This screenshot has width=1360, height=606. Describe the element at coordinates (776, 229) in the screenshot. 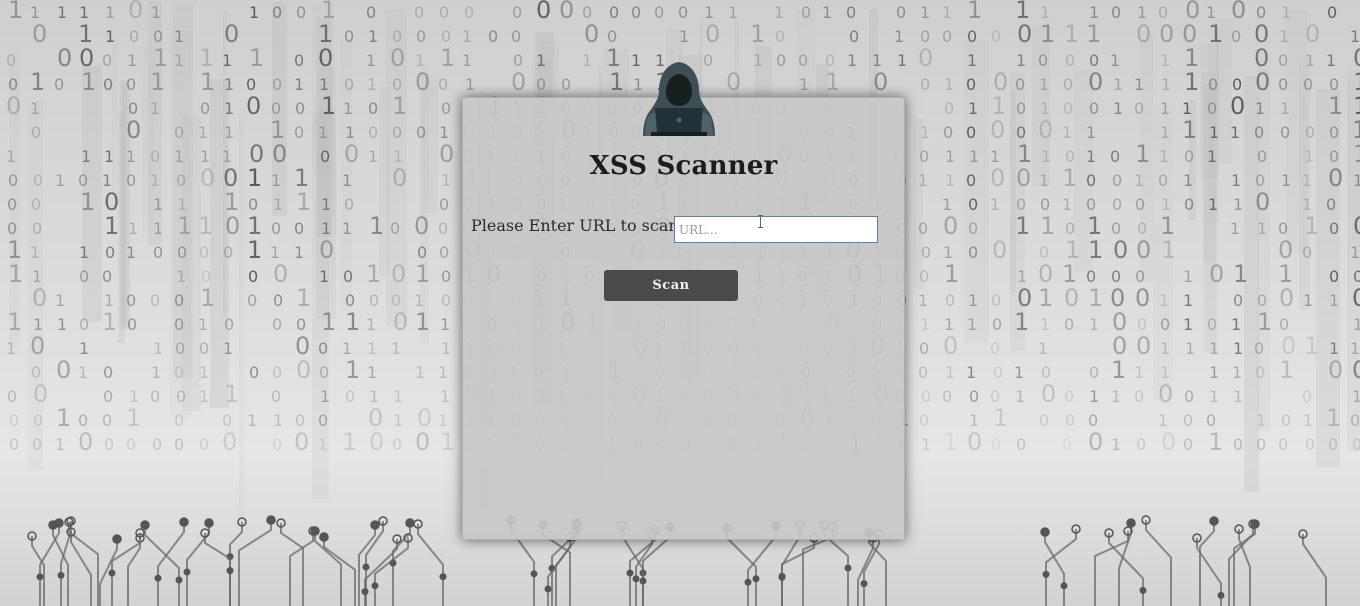

I see `url-input` at that location.